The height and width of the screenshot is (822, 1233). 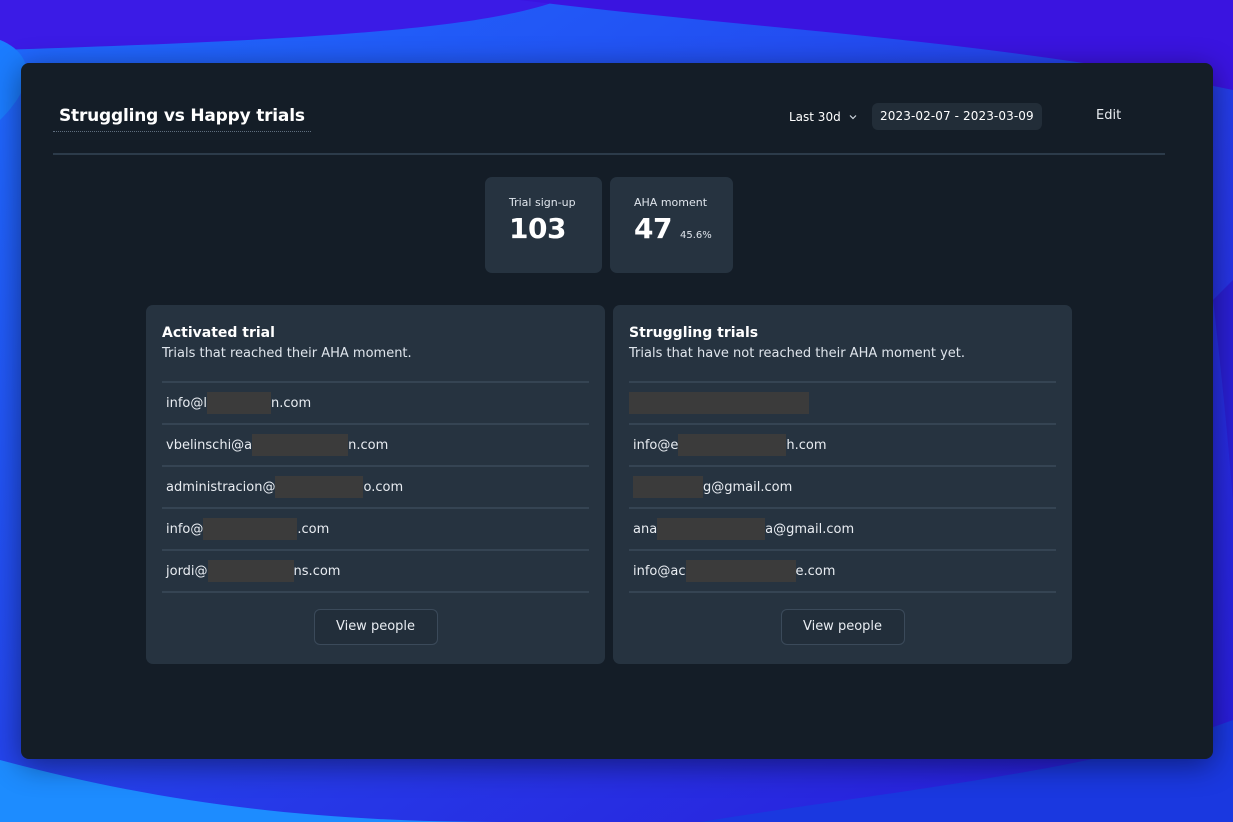 I want to click on card-subtitle: Trials that reached their AHA moment., so click(x=287, y=353).